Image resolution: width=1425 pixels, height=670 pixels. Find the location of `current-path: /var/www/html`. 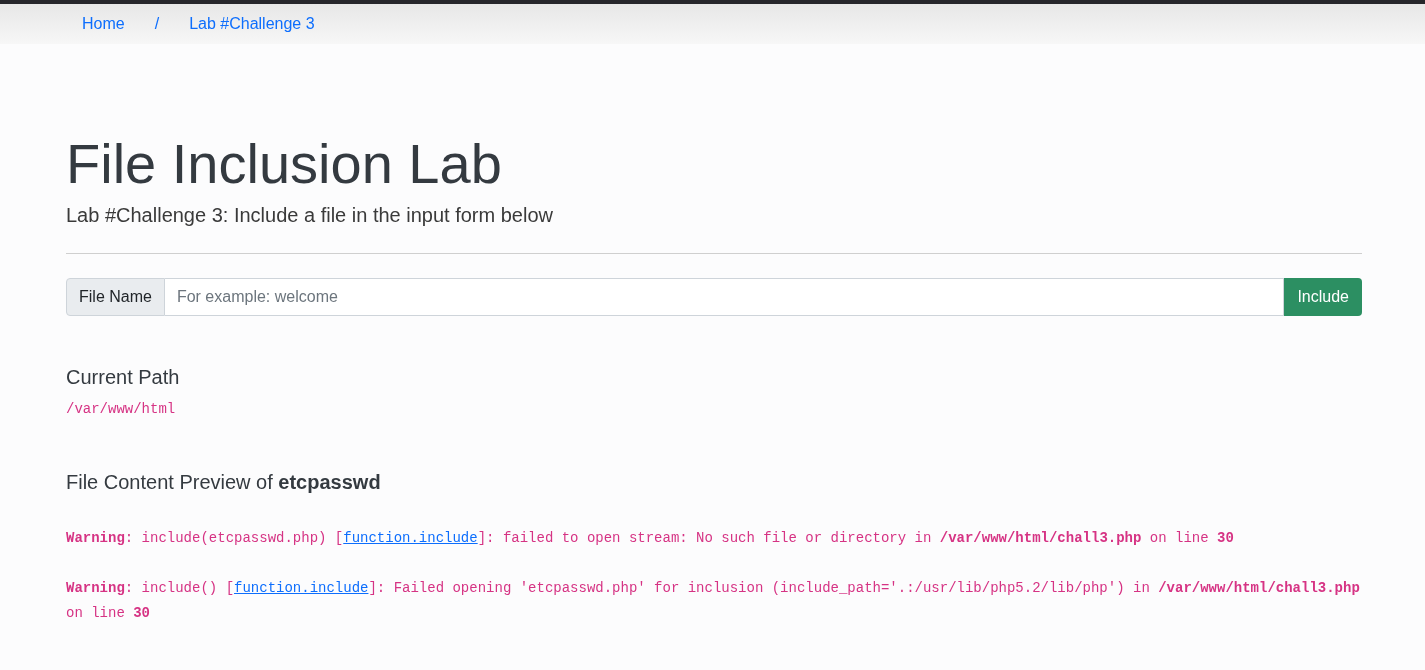

current-path: /var/www/html is located at coordinates (121, 410).